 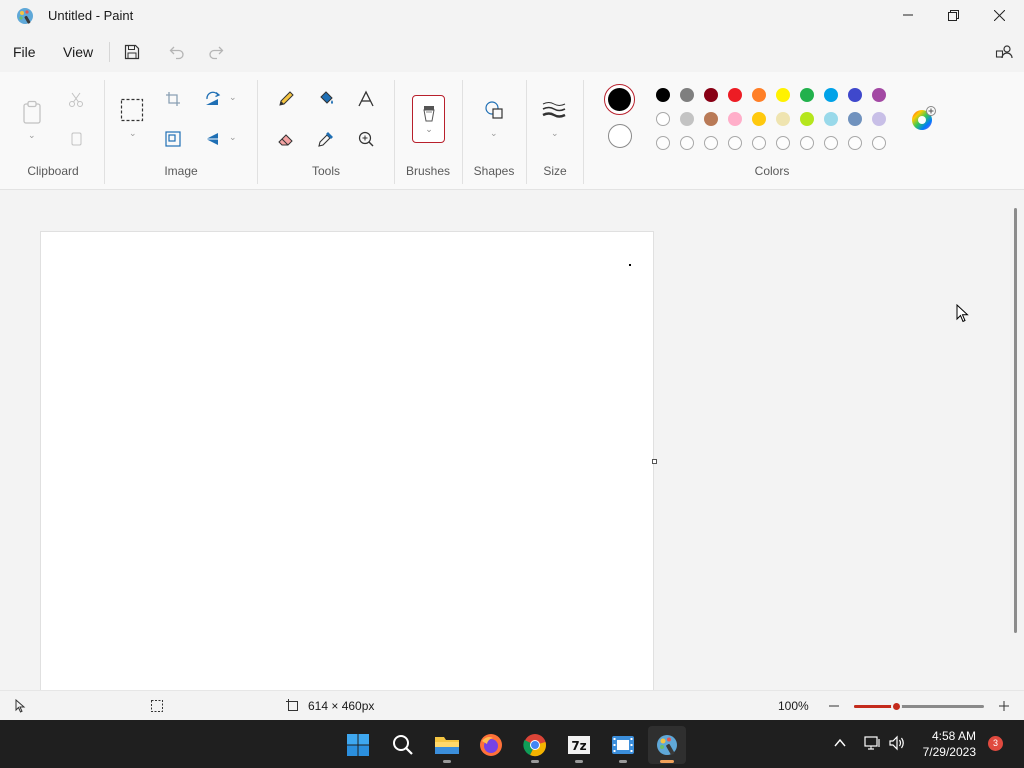 I want to click on primary-color-ring, so click(x=619, y=99).